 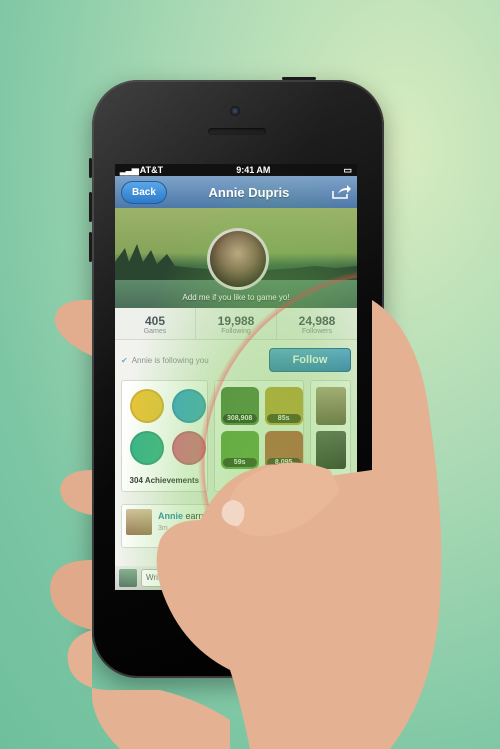 What do you see at coordinates (283, 406) in the screenshot?
I see `game-tile: 85s` at bounding box center [283, 406].